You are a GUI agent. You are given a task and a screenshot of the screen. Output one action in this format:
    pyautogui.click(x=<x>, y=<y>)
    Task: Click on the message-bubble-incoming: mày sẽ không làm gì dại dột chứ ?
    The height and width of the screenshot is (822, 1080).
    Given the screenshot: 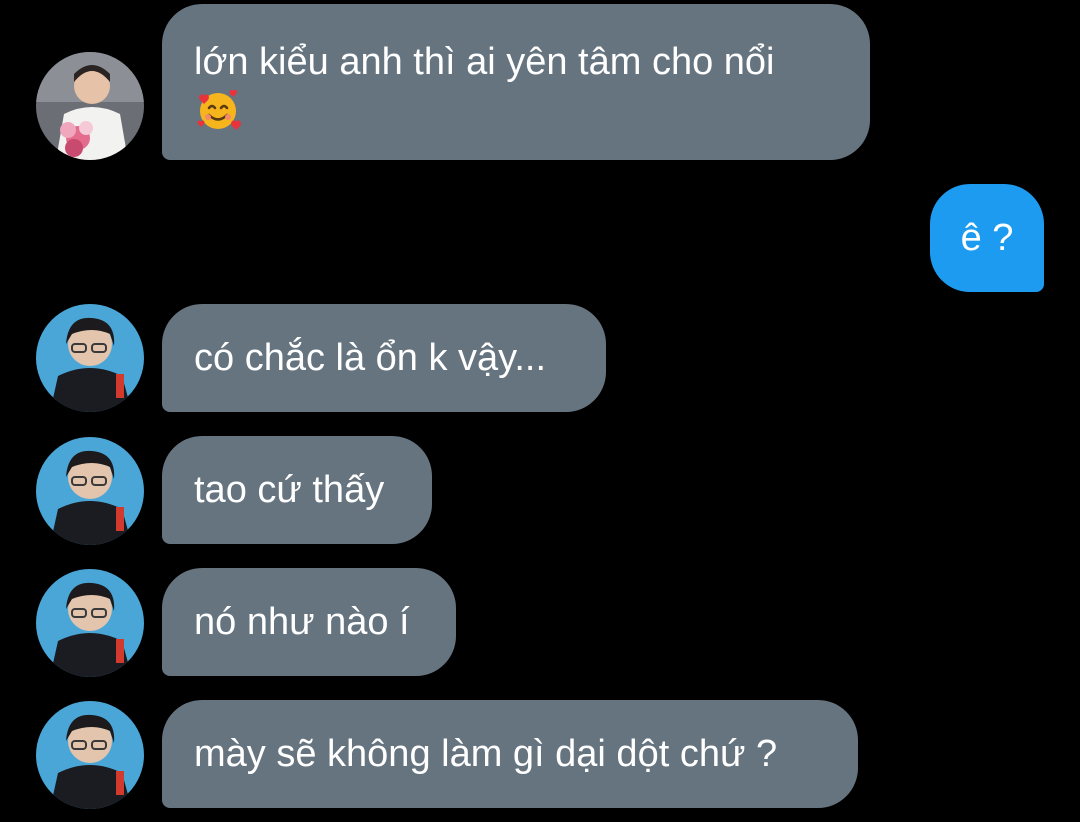 What is the action you would take?
    pyautogui.click(x=510, y=754)
    